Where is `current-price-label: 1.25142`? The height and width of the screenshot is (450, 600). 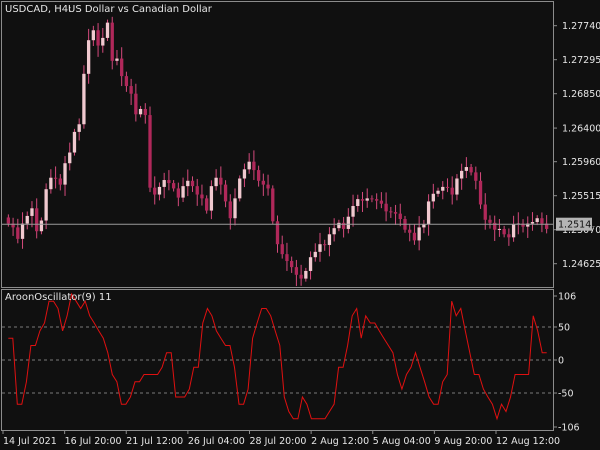
current-price-label: 1.25142 is located at coordinates (577, 225).